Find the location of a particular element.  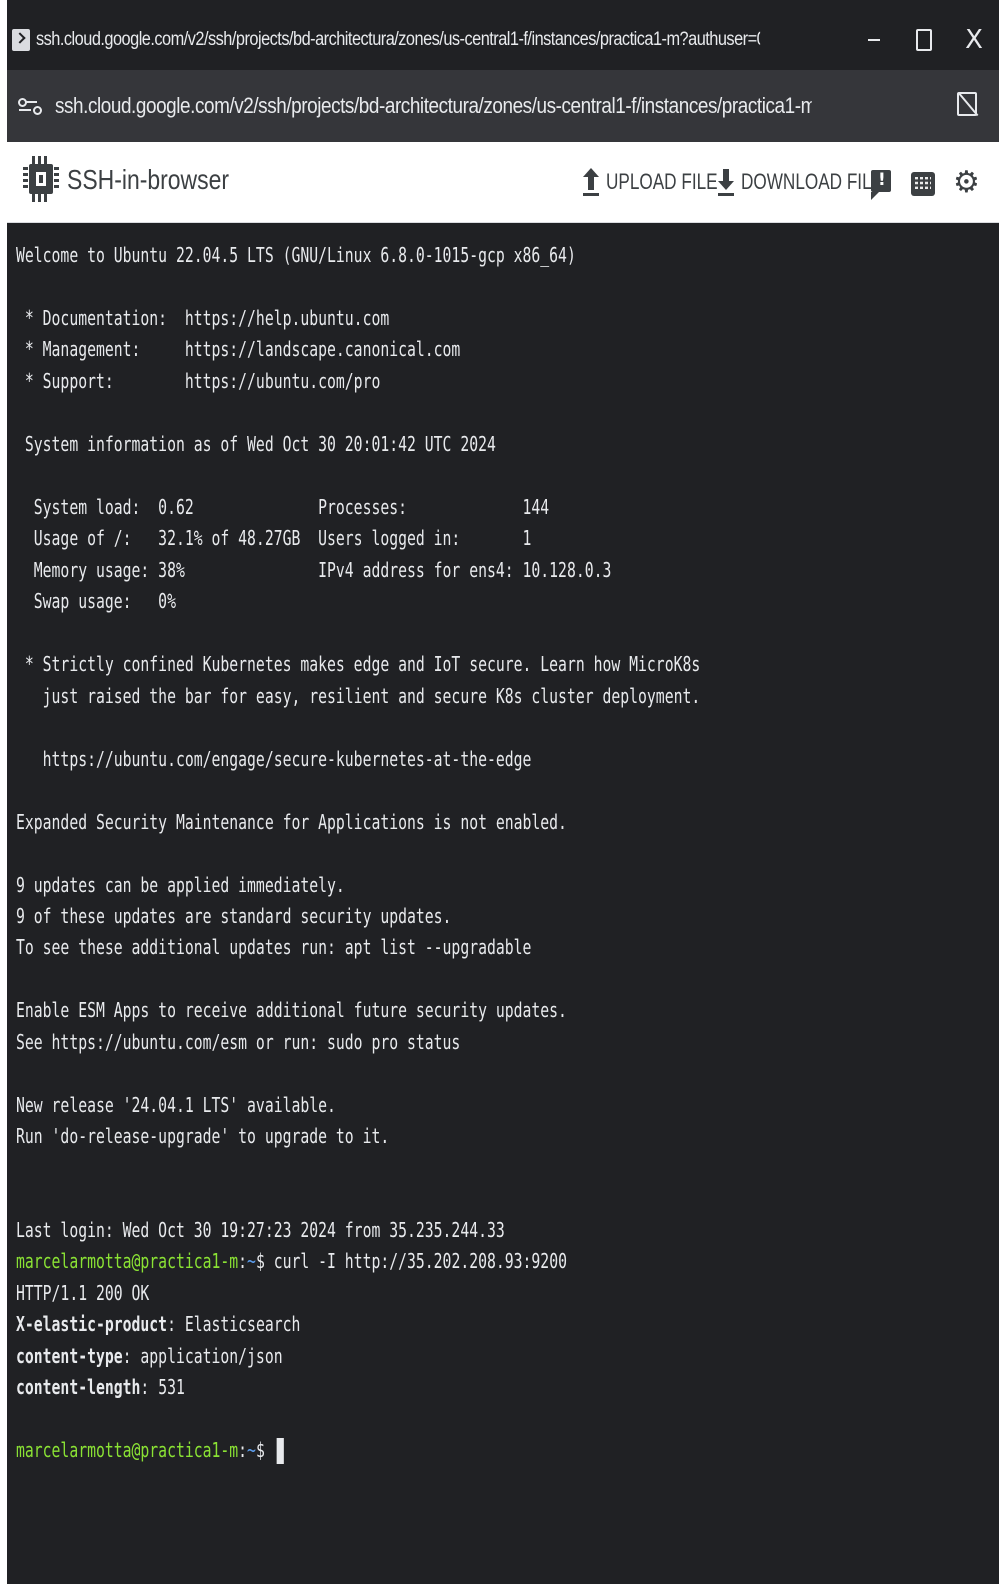

download-file-label: DOWNLOAD FILE is located at coordinates (812, 181).